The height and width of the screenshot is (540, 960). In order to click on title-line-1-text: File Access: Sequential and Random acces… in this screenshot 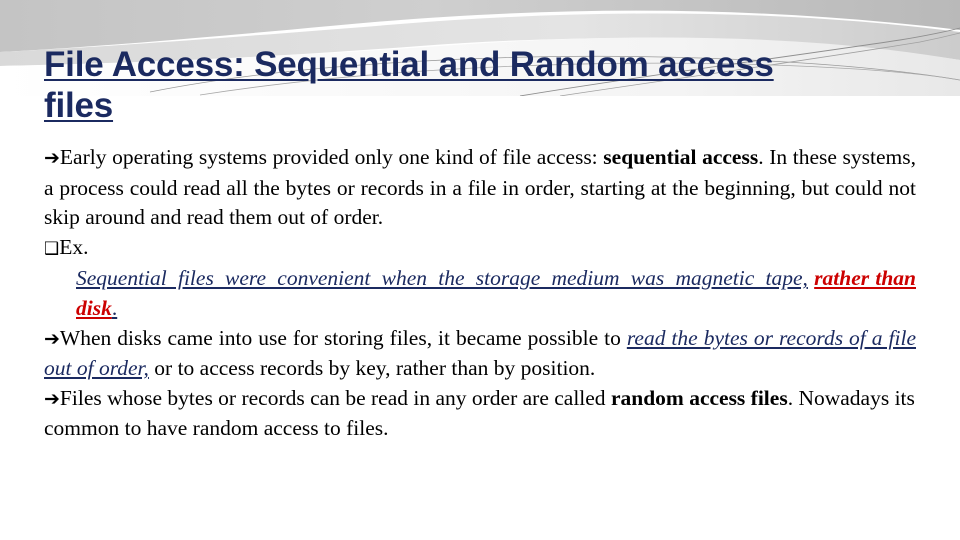, I will do `click(409, 64)`.